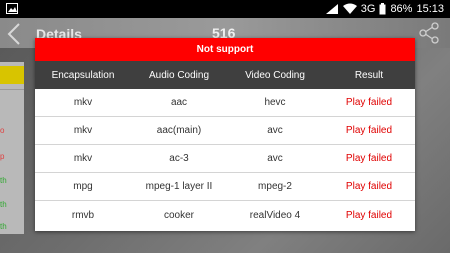  I want to click on table-row: mpg mpeg-1 layer II mpeg-2 Play failed, so click(225, 187).